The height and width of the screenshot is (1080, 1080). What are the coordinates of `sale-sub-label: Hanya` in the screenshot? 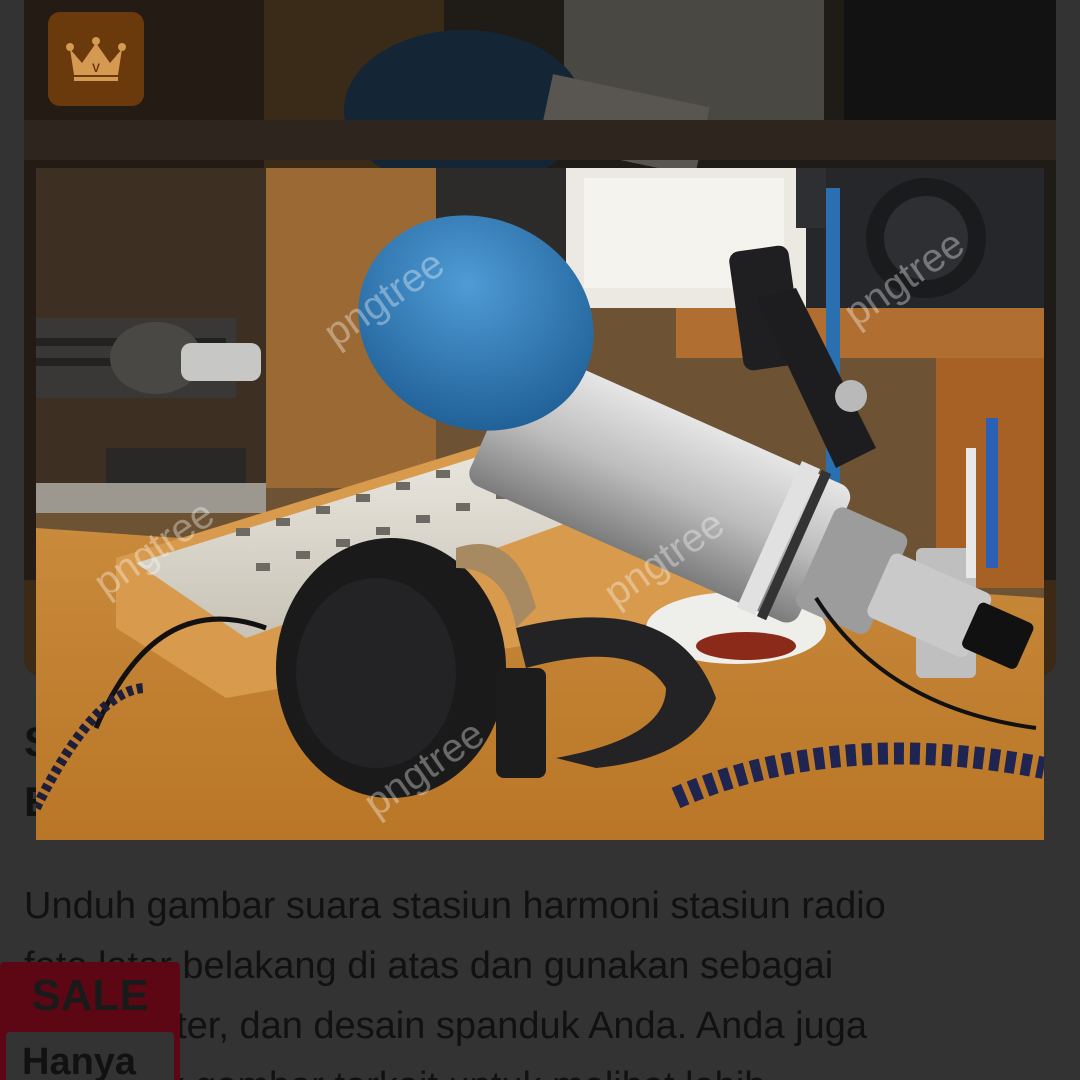 It's located at (79, 1060).